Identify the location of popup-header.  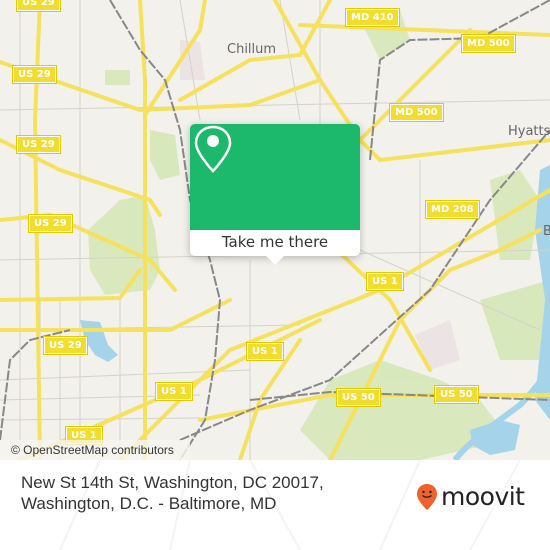
(275, 177).